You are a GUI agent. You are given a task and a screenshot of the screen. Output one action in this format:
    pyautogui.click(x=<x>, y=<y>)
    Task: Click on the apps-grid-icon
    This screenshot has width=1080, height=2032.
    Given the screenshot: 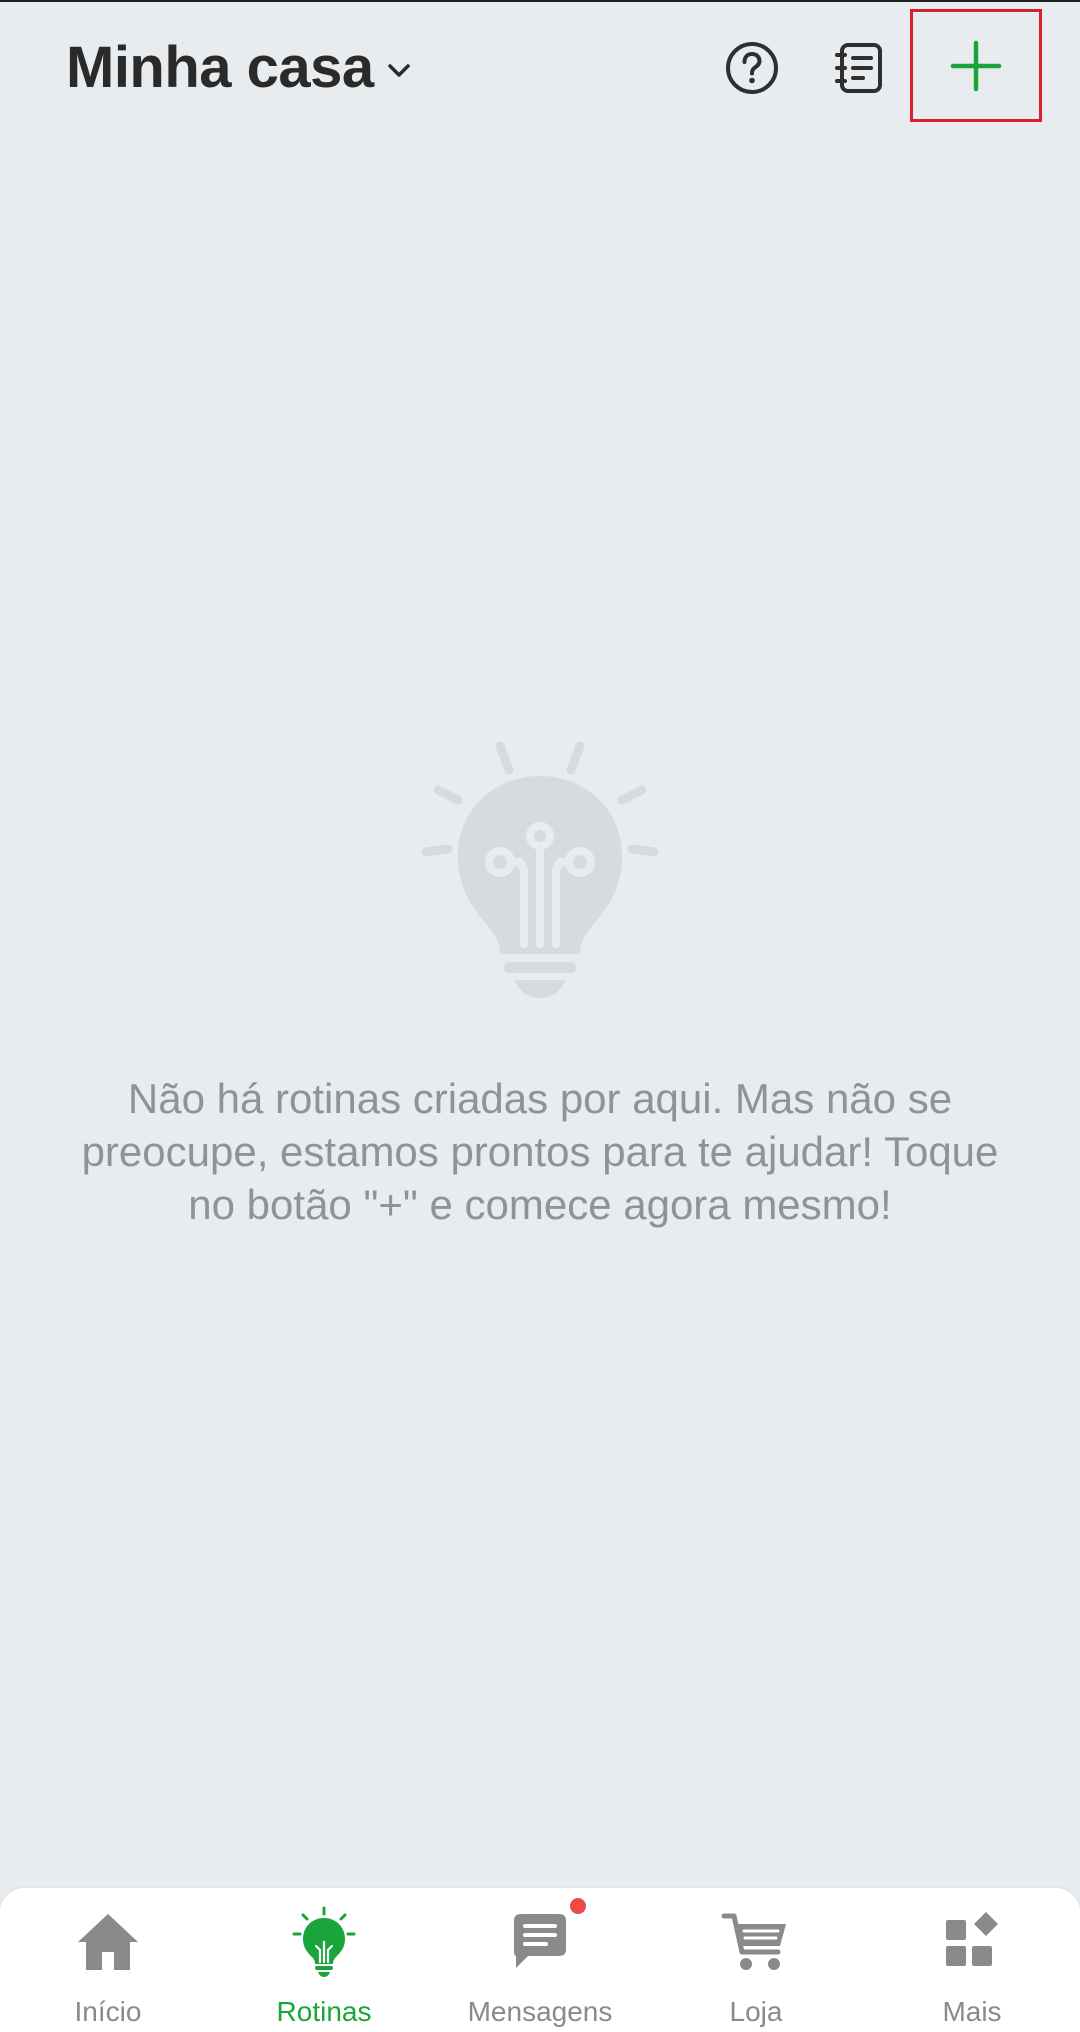 What is the action you would take?
    pyautogui.click(x=972, y=1939)
    